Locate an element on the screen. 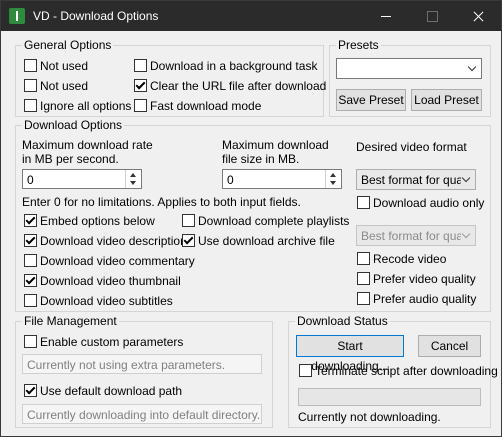  rate-label-line1: Maximum download rate is located at coordinates (87, 145).